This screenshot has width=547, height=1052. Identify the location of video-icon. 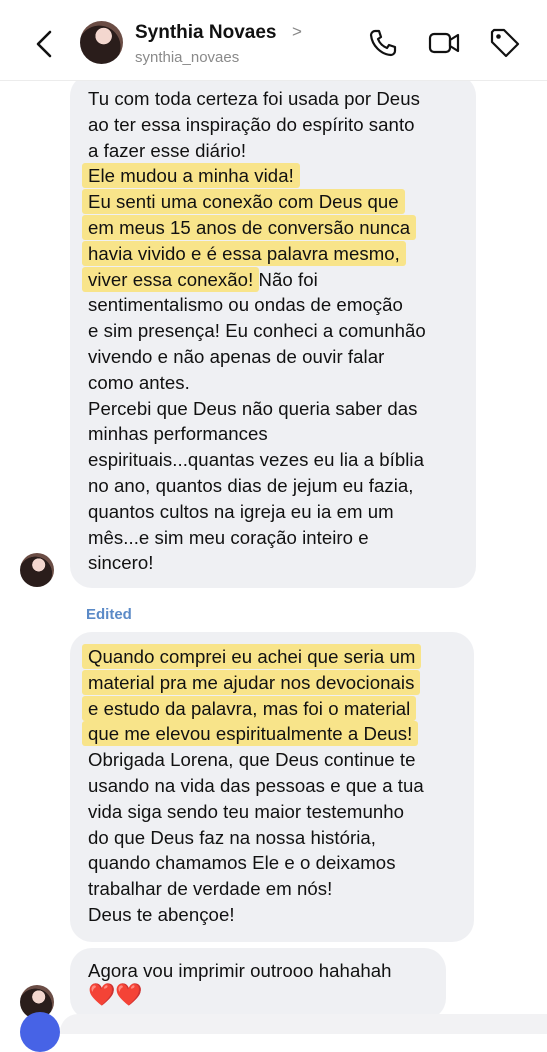
(444, 43).